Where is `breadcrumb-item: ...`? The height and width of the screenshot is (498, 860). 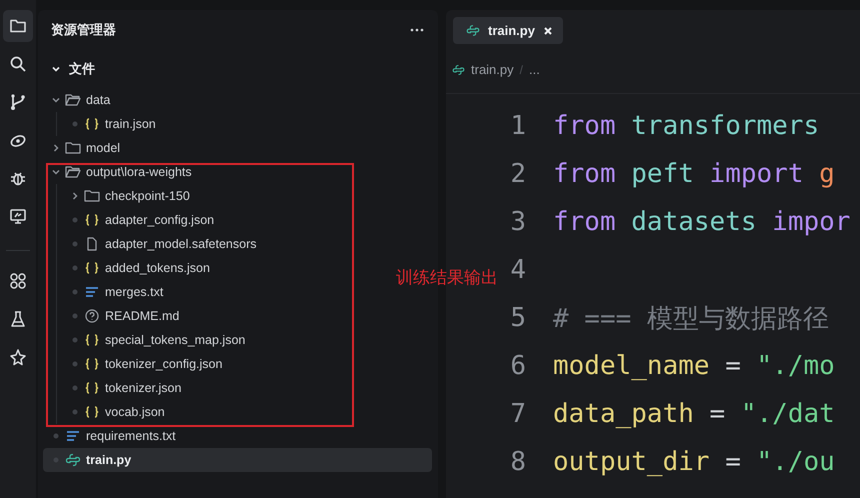
breadcrumb-item: ... is located at coordinates (534, 69).